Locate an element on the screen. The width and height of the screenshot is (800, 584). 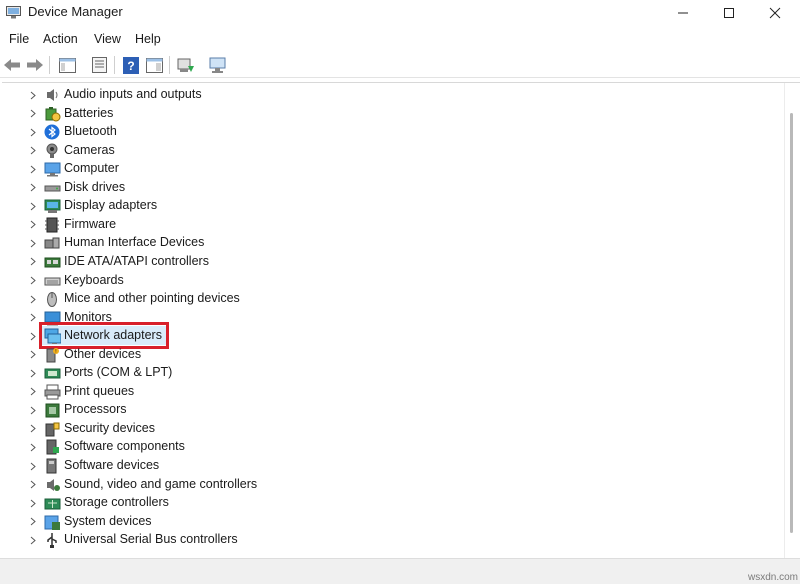
computer-icon is located at coordinates (52, 169).